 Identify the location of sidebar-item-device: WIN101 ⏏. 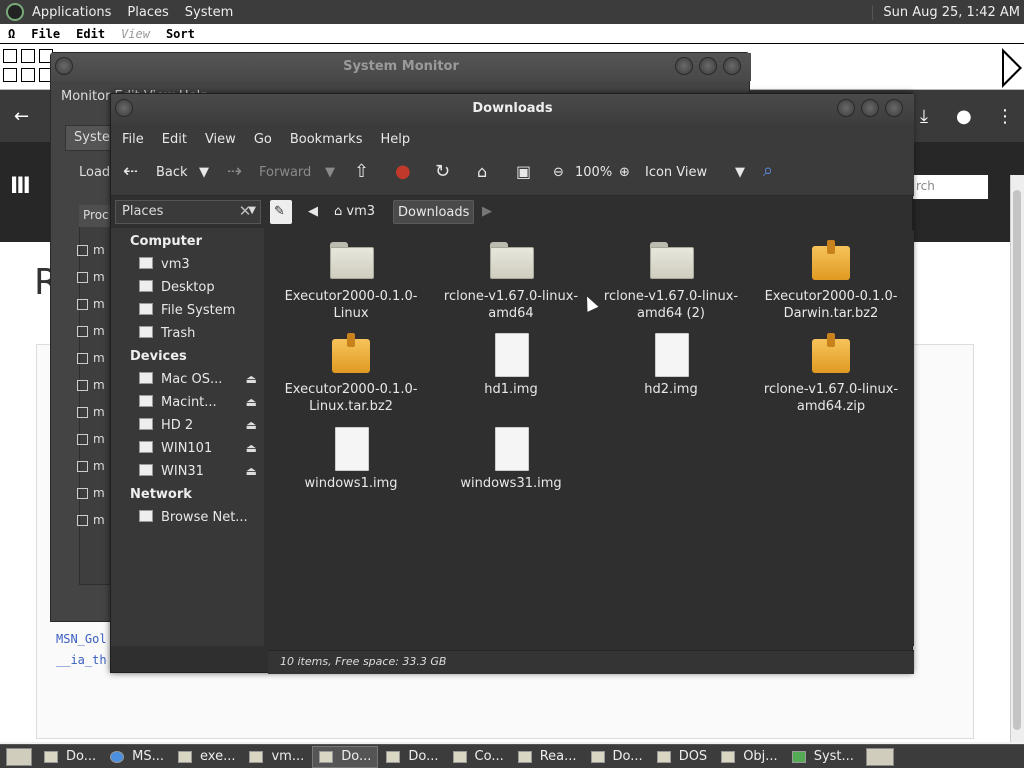
(199, 448).